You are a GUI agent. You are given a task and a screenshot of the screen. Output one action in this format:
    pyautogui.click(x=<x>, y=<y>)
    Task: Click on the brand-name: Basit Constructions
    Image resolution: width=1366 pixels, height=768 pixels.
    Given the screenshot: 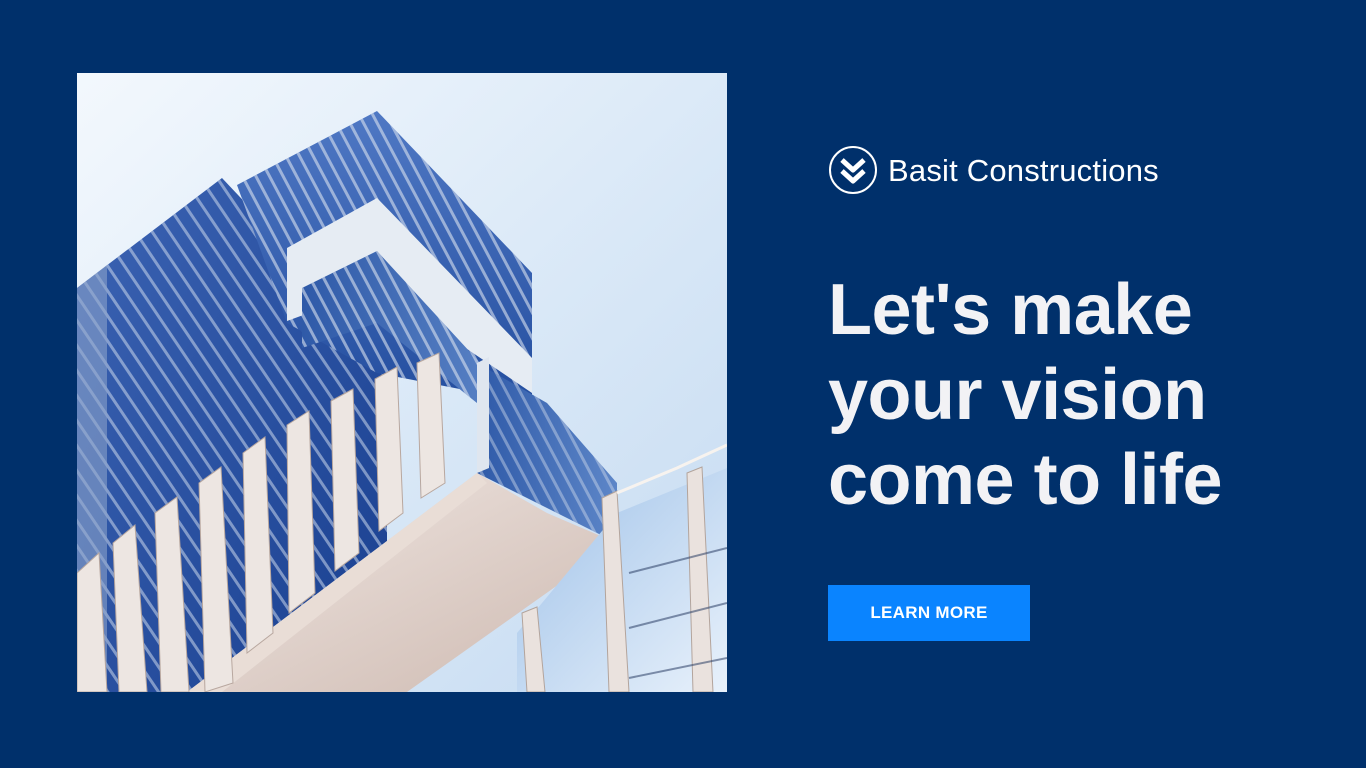 What is the action you would take?
    pyautogui.click(x=1023, y=170)
    